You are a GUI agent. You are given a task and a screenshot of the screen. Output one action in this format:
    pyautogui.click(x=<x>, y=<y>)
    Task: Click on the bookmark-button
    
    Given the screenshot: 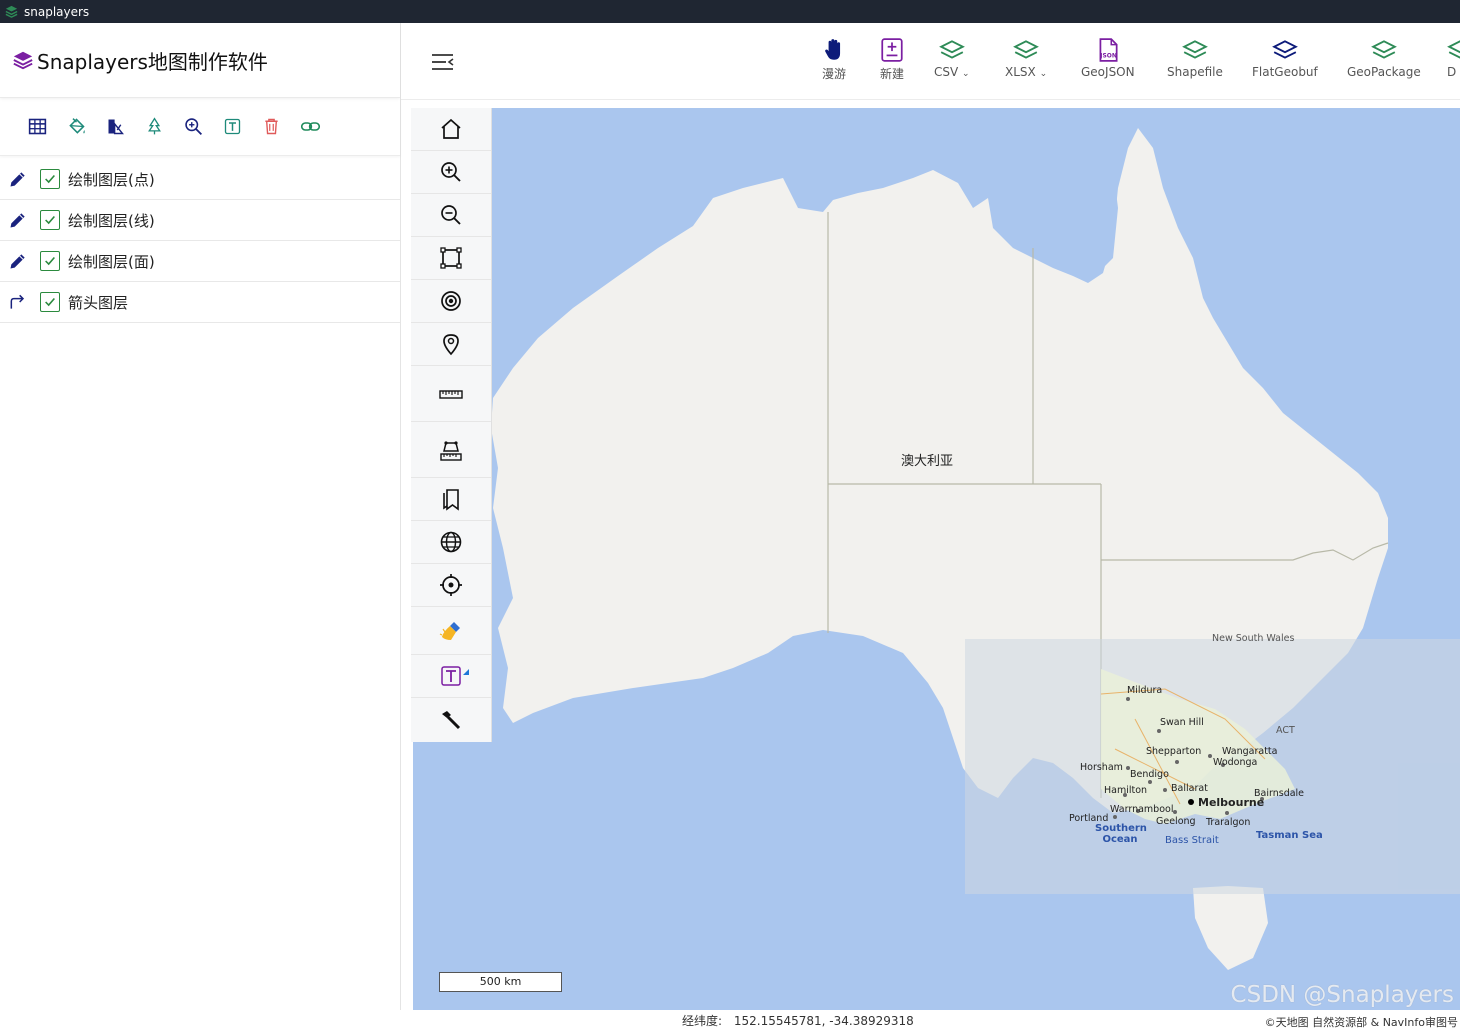 What is the action you would take?
    pyautogui.click(x=451, y=499)
    